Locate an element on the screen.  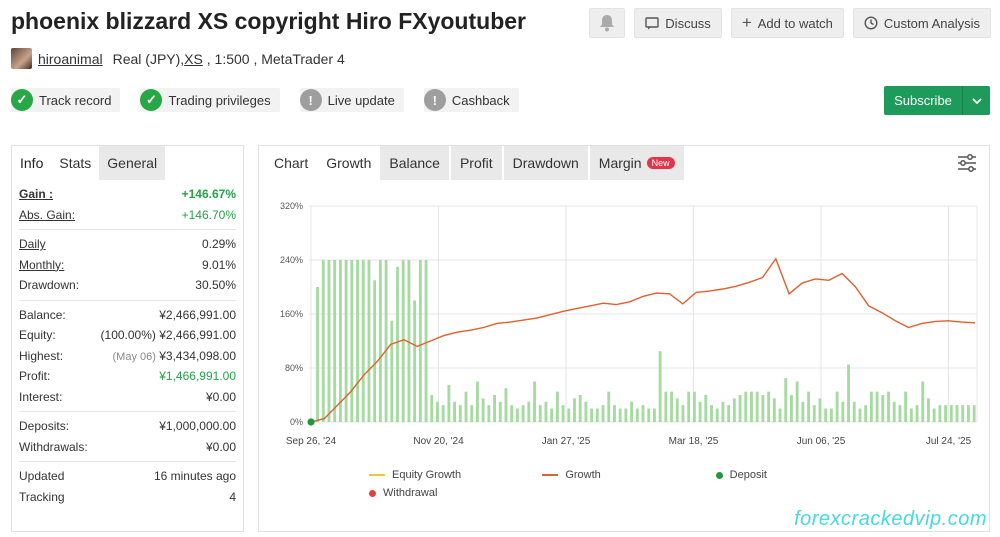
badge-label: Trading privileges is located at coordinates (219, 100).